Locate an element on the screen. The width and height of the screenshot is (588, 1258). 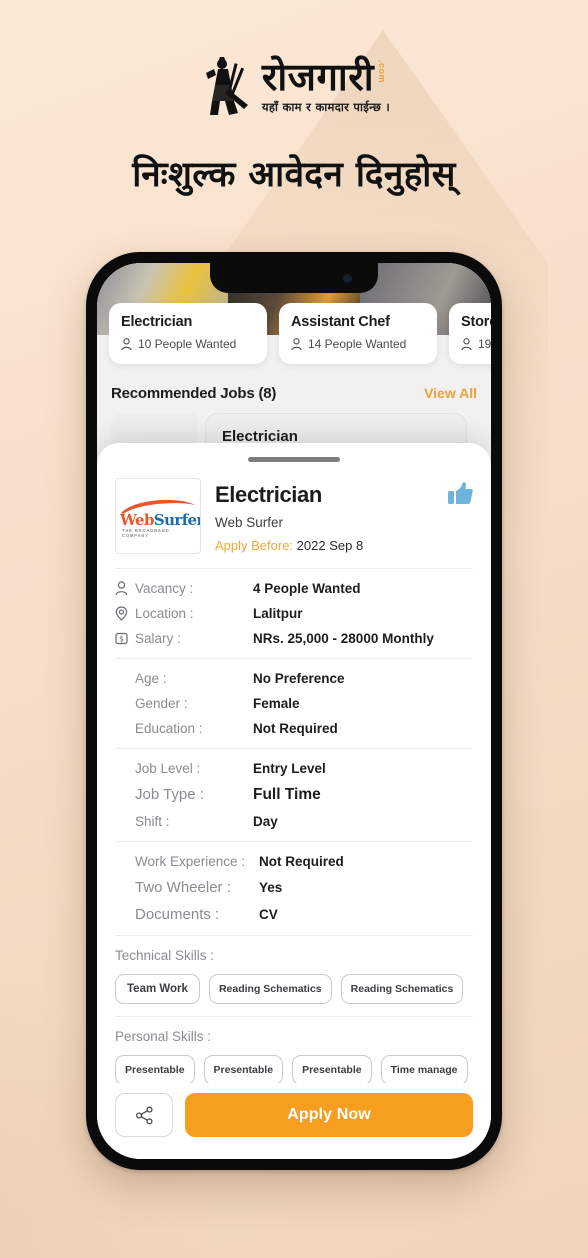
logo-subtitle: THE BROADBAND COMPANY is located at coordinates (146, 532).